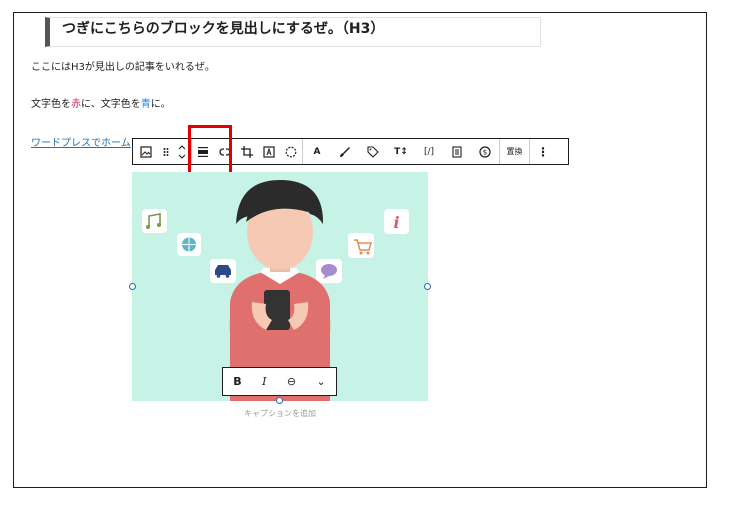 The width and height of the screenshot is (742, 508). Describe the element at coordinates (223, 271) in the screenshot. I see `car-icon` at that location.